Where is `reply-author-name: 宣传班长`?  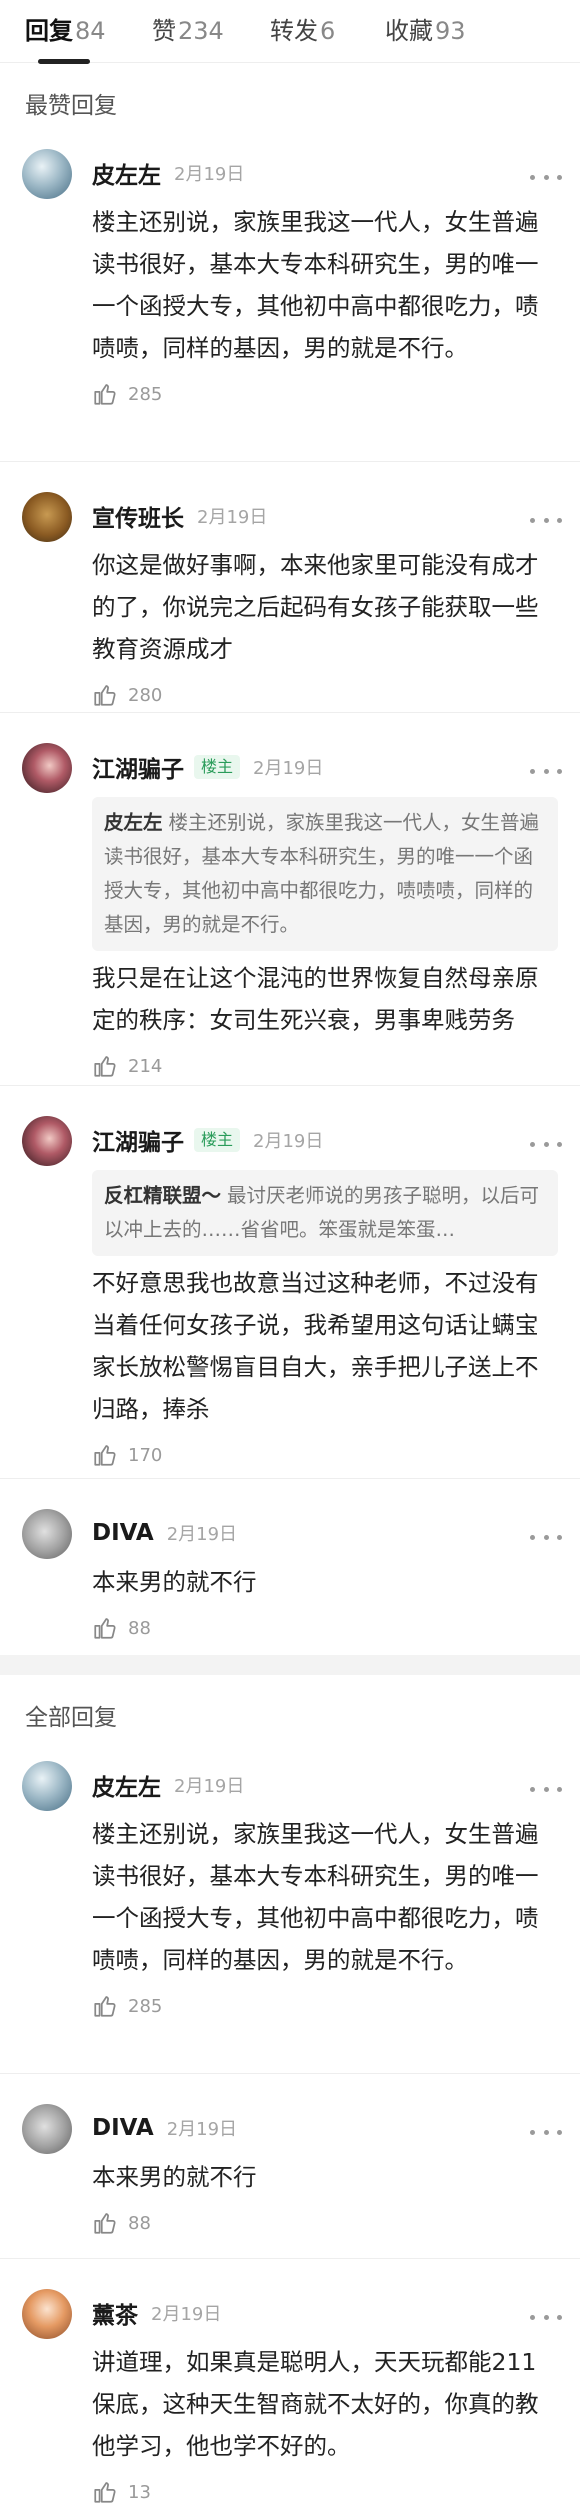 reply-author-name: 宣传班长 is located at coordinates (138, 516).